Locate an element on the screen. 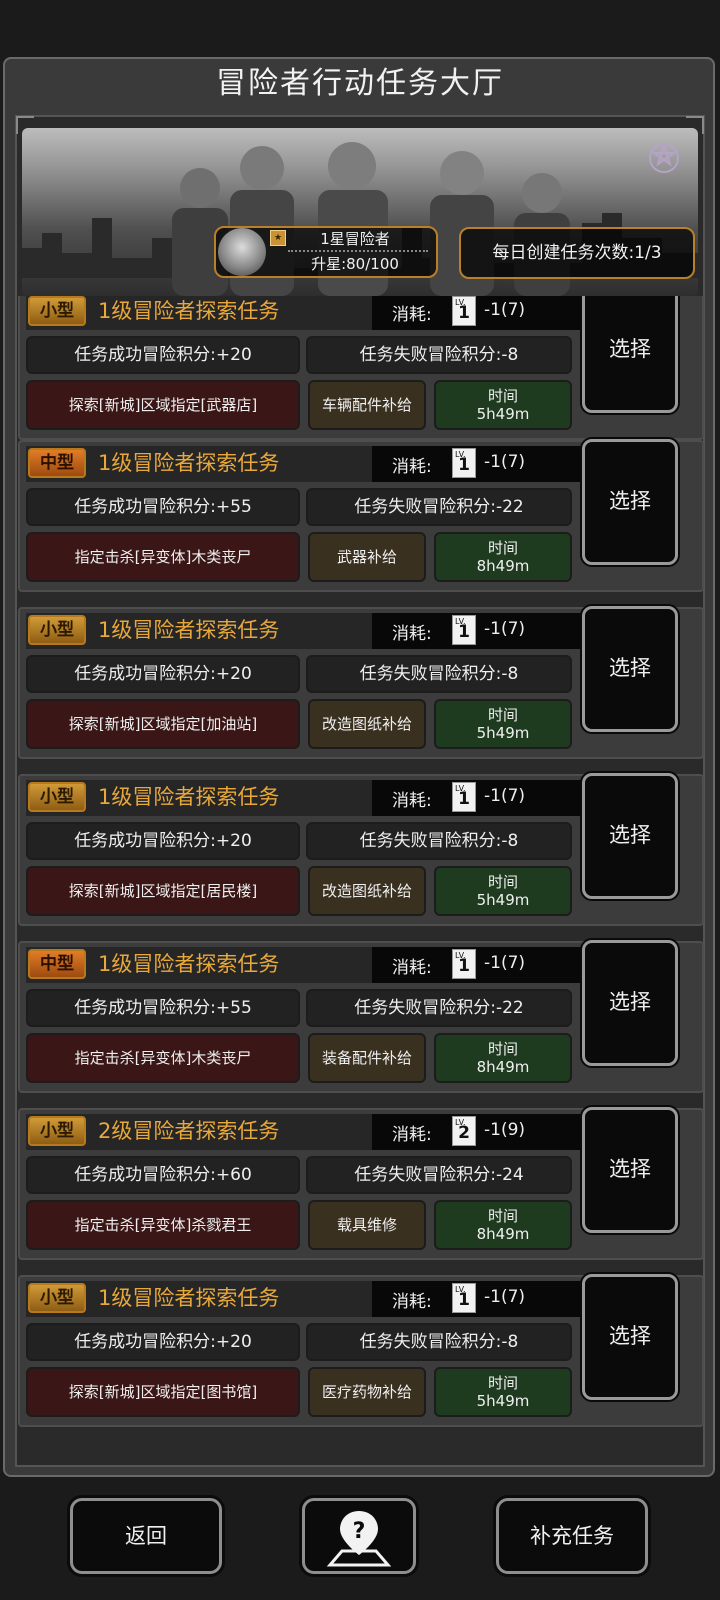 The width and height of the screenshot is (720, 1600). task-reward: 武器补给 is located at coordinates (367, 557).